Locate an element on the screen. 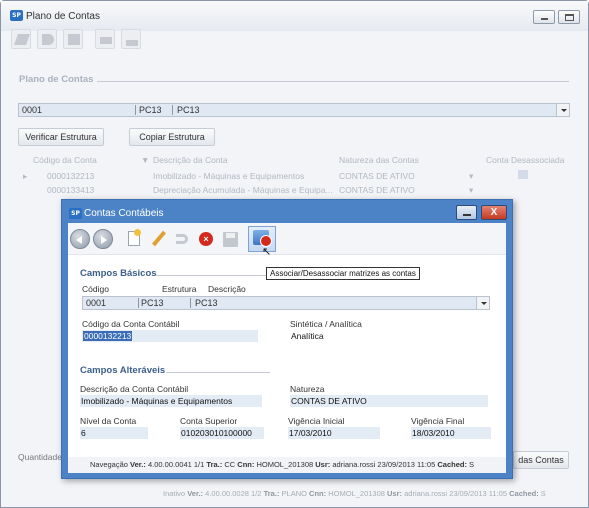 The width and height of the screenshot is (589, 508). campos-alteraveis-title: Campos Alteráveis is located at coordinates (123, 370).